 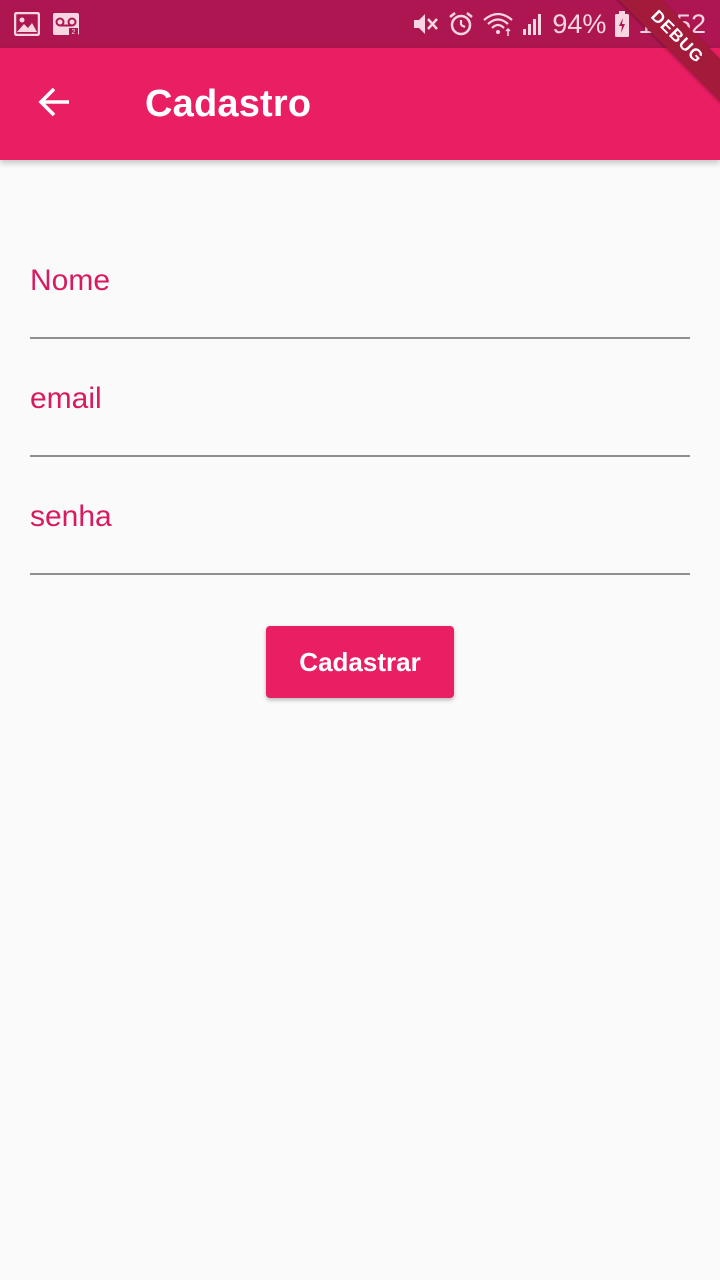 I want to click on password-field: senha, so click(x=362, y=516).